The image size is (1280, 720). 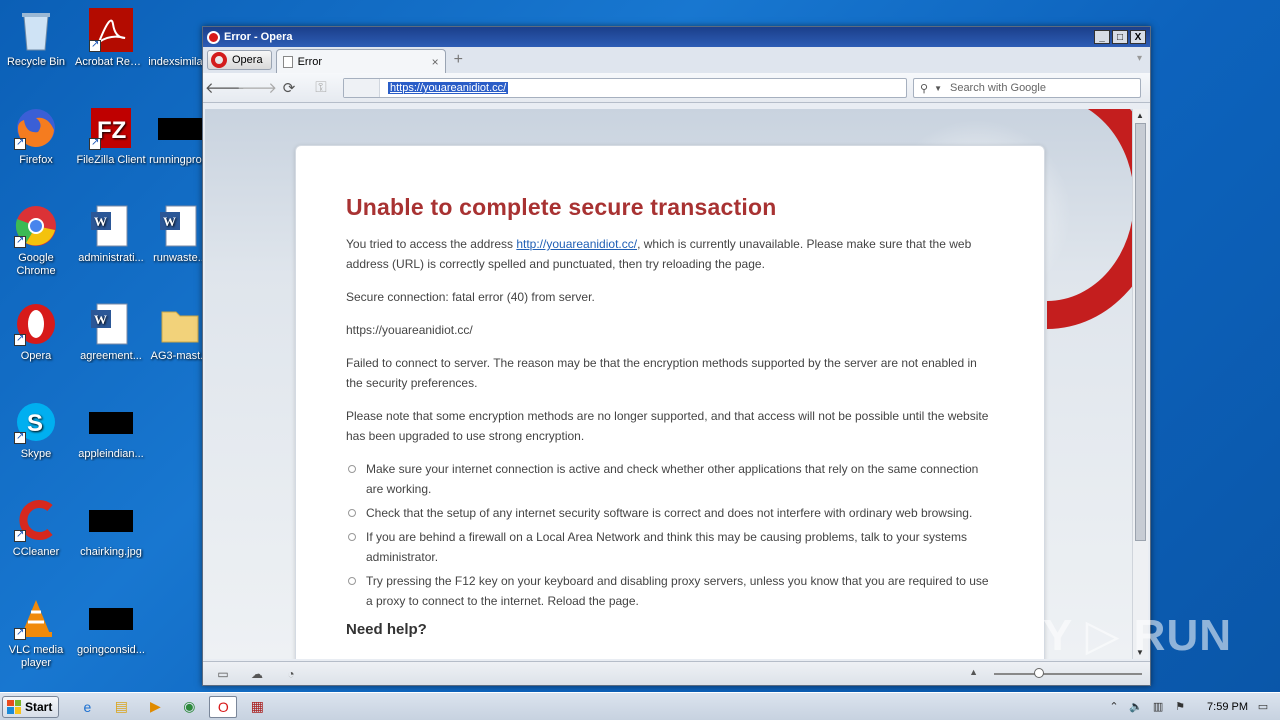 What do you see at coordinates (257, 88) in the screenshot?
I see `forward-button: 🡒` at bounding box center [257, 88].